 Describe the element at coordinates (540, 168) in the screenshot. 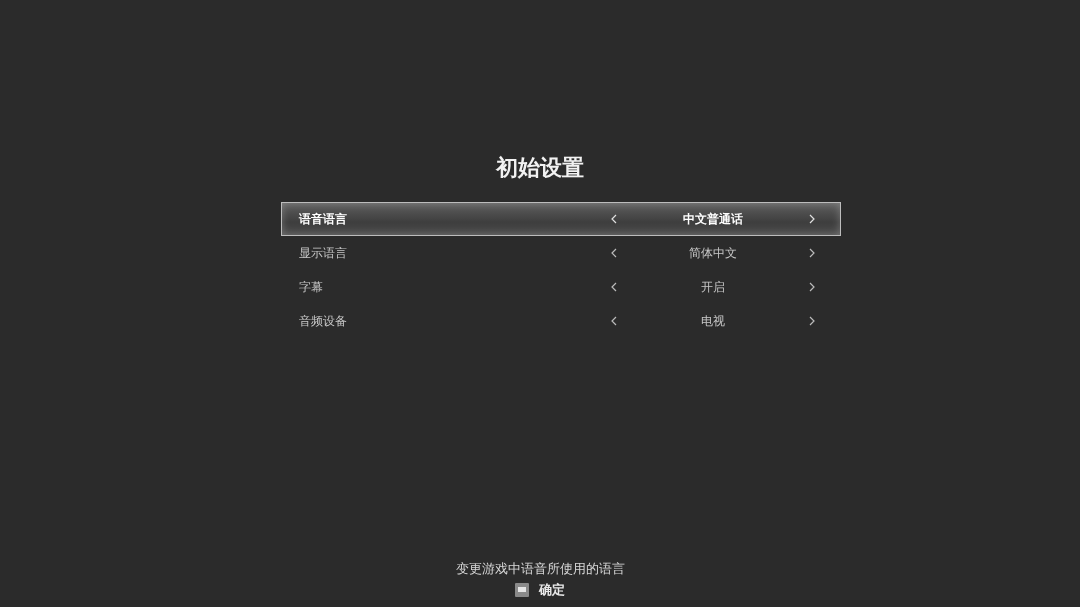

I see `screen-title: 初始设置` at that location.